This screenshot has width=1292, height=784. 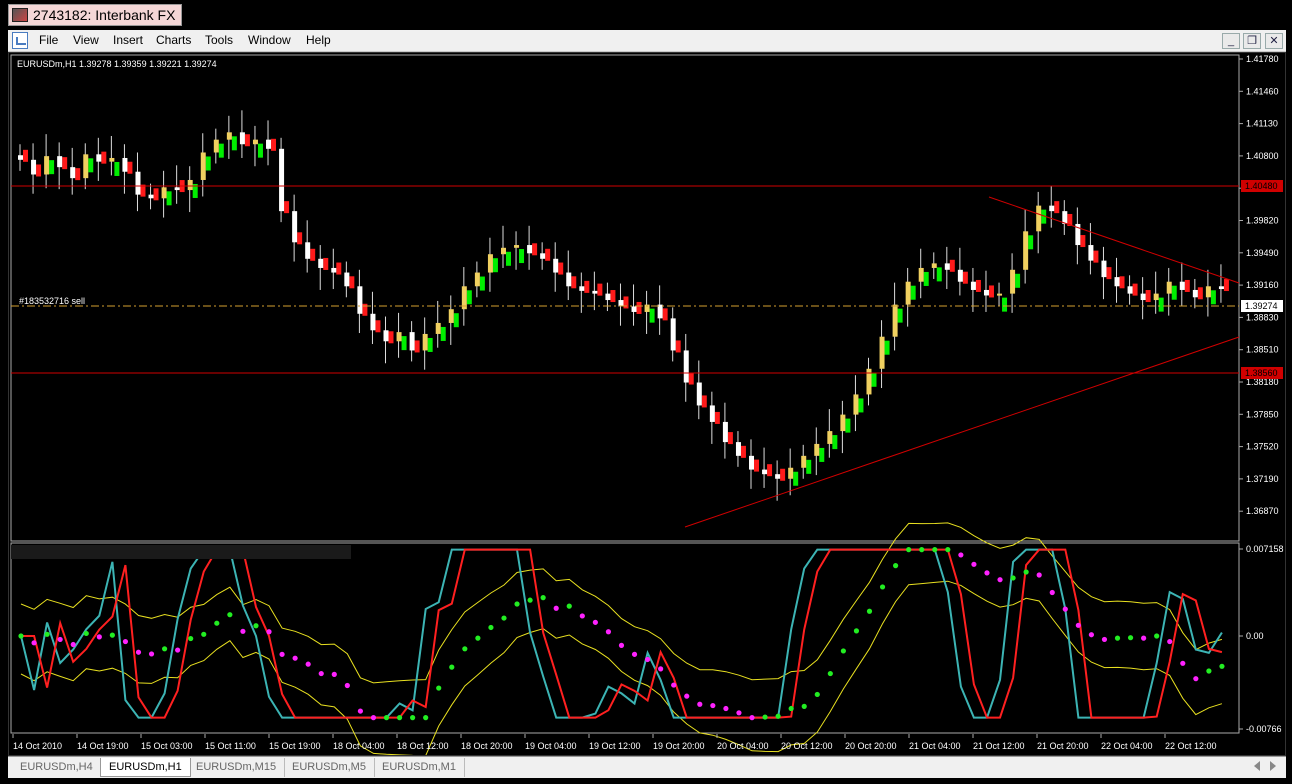 What do you see at coordinates (57, 767) in the screenshot?
I see `tab-eurusdm-h4: EURUSDm,H4` at bounding box center [57, 767].